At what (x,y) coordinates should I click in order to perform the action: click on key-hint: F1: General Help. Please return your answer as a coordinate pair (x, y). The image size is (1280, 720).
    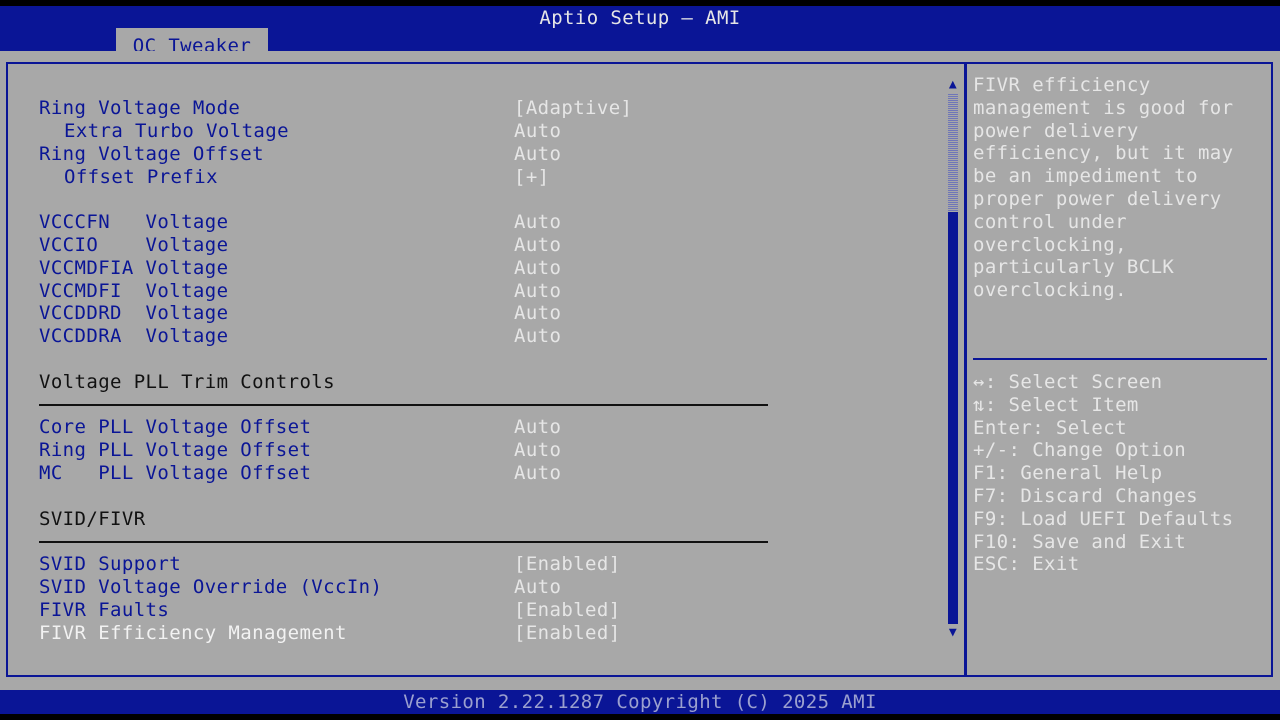
    Looking at the image, I should click on (1068, 473).